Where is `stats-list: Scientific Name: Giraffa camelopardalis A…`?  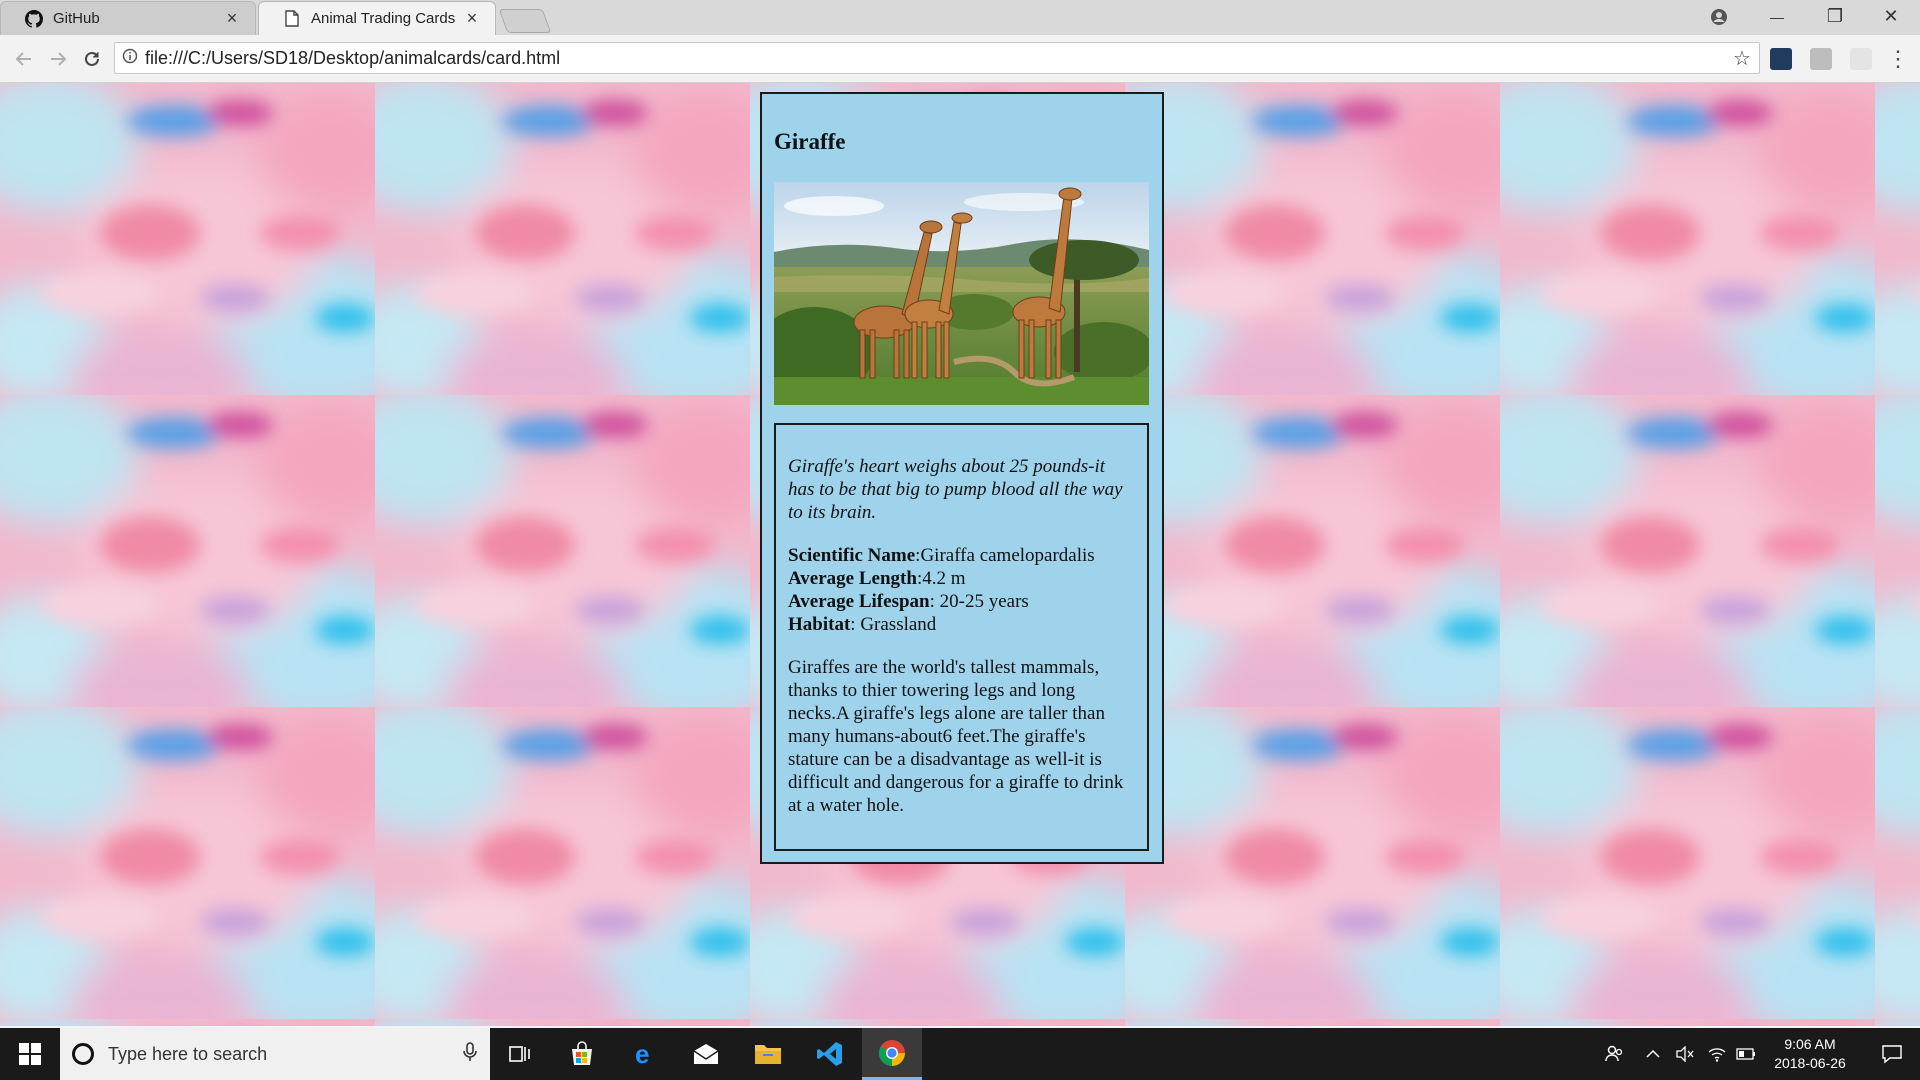
stats-list: Scientific Name: Giraffa camelopardalis A… is located at coordinates (960, 590).